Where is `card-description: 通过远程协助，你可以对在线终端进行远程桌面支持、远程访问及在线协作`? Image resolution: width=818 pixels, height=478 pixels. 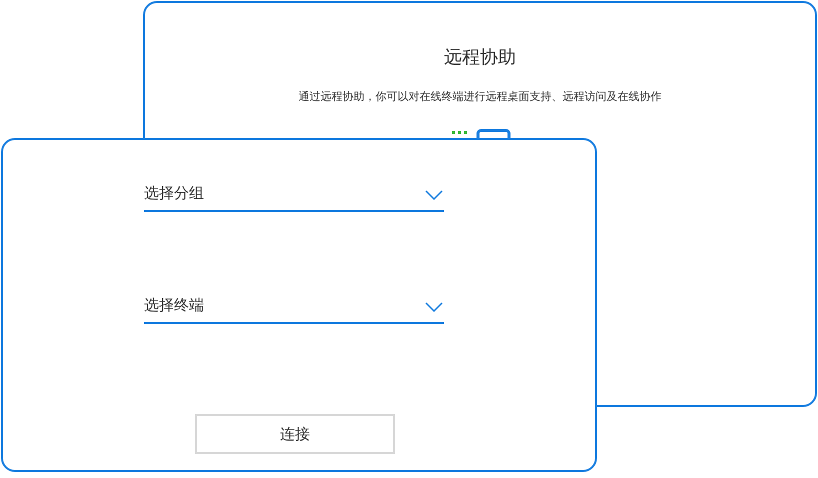
card-description: 通过远程协助，你可以对在线终端进行远程桌面支持、远程访问及在线协作 is located at coordinates (480, 96).